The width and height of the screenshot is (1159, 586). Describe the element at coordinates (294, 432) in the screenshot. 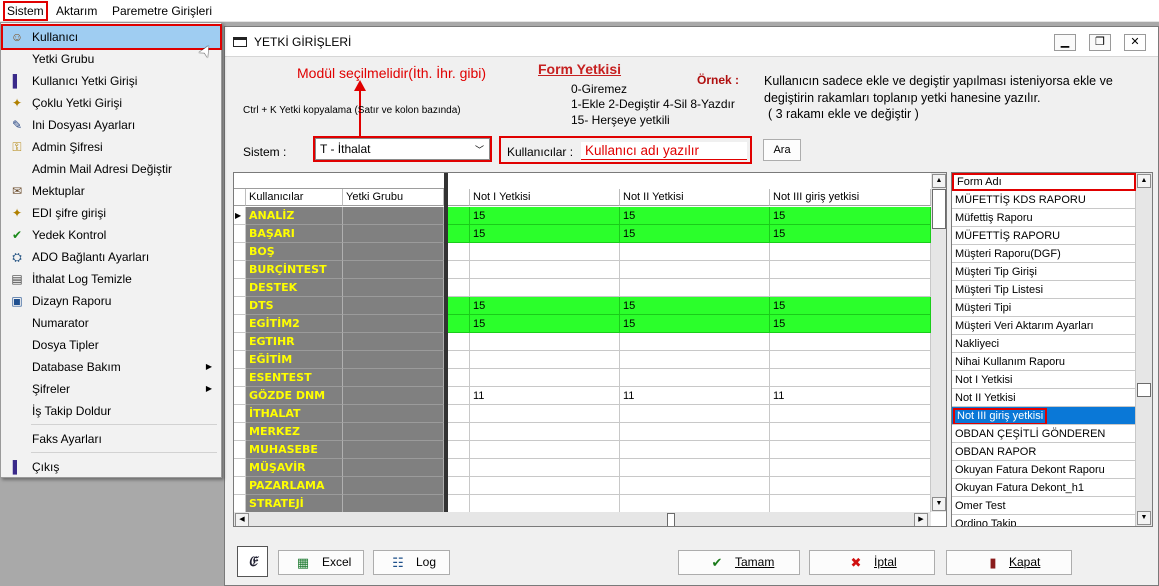

I see `grid-cell-user: MERKEZ` at that location.